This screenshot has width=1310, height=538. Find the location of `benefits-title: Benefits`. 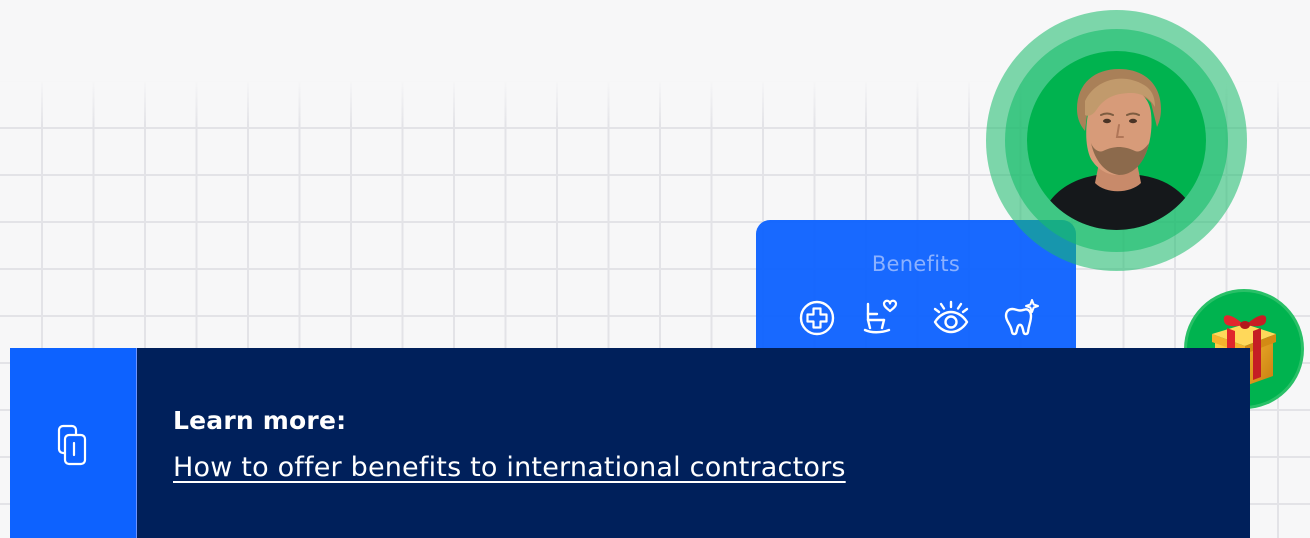

benefits-title: Benefits is located at coordinates (916, 264).